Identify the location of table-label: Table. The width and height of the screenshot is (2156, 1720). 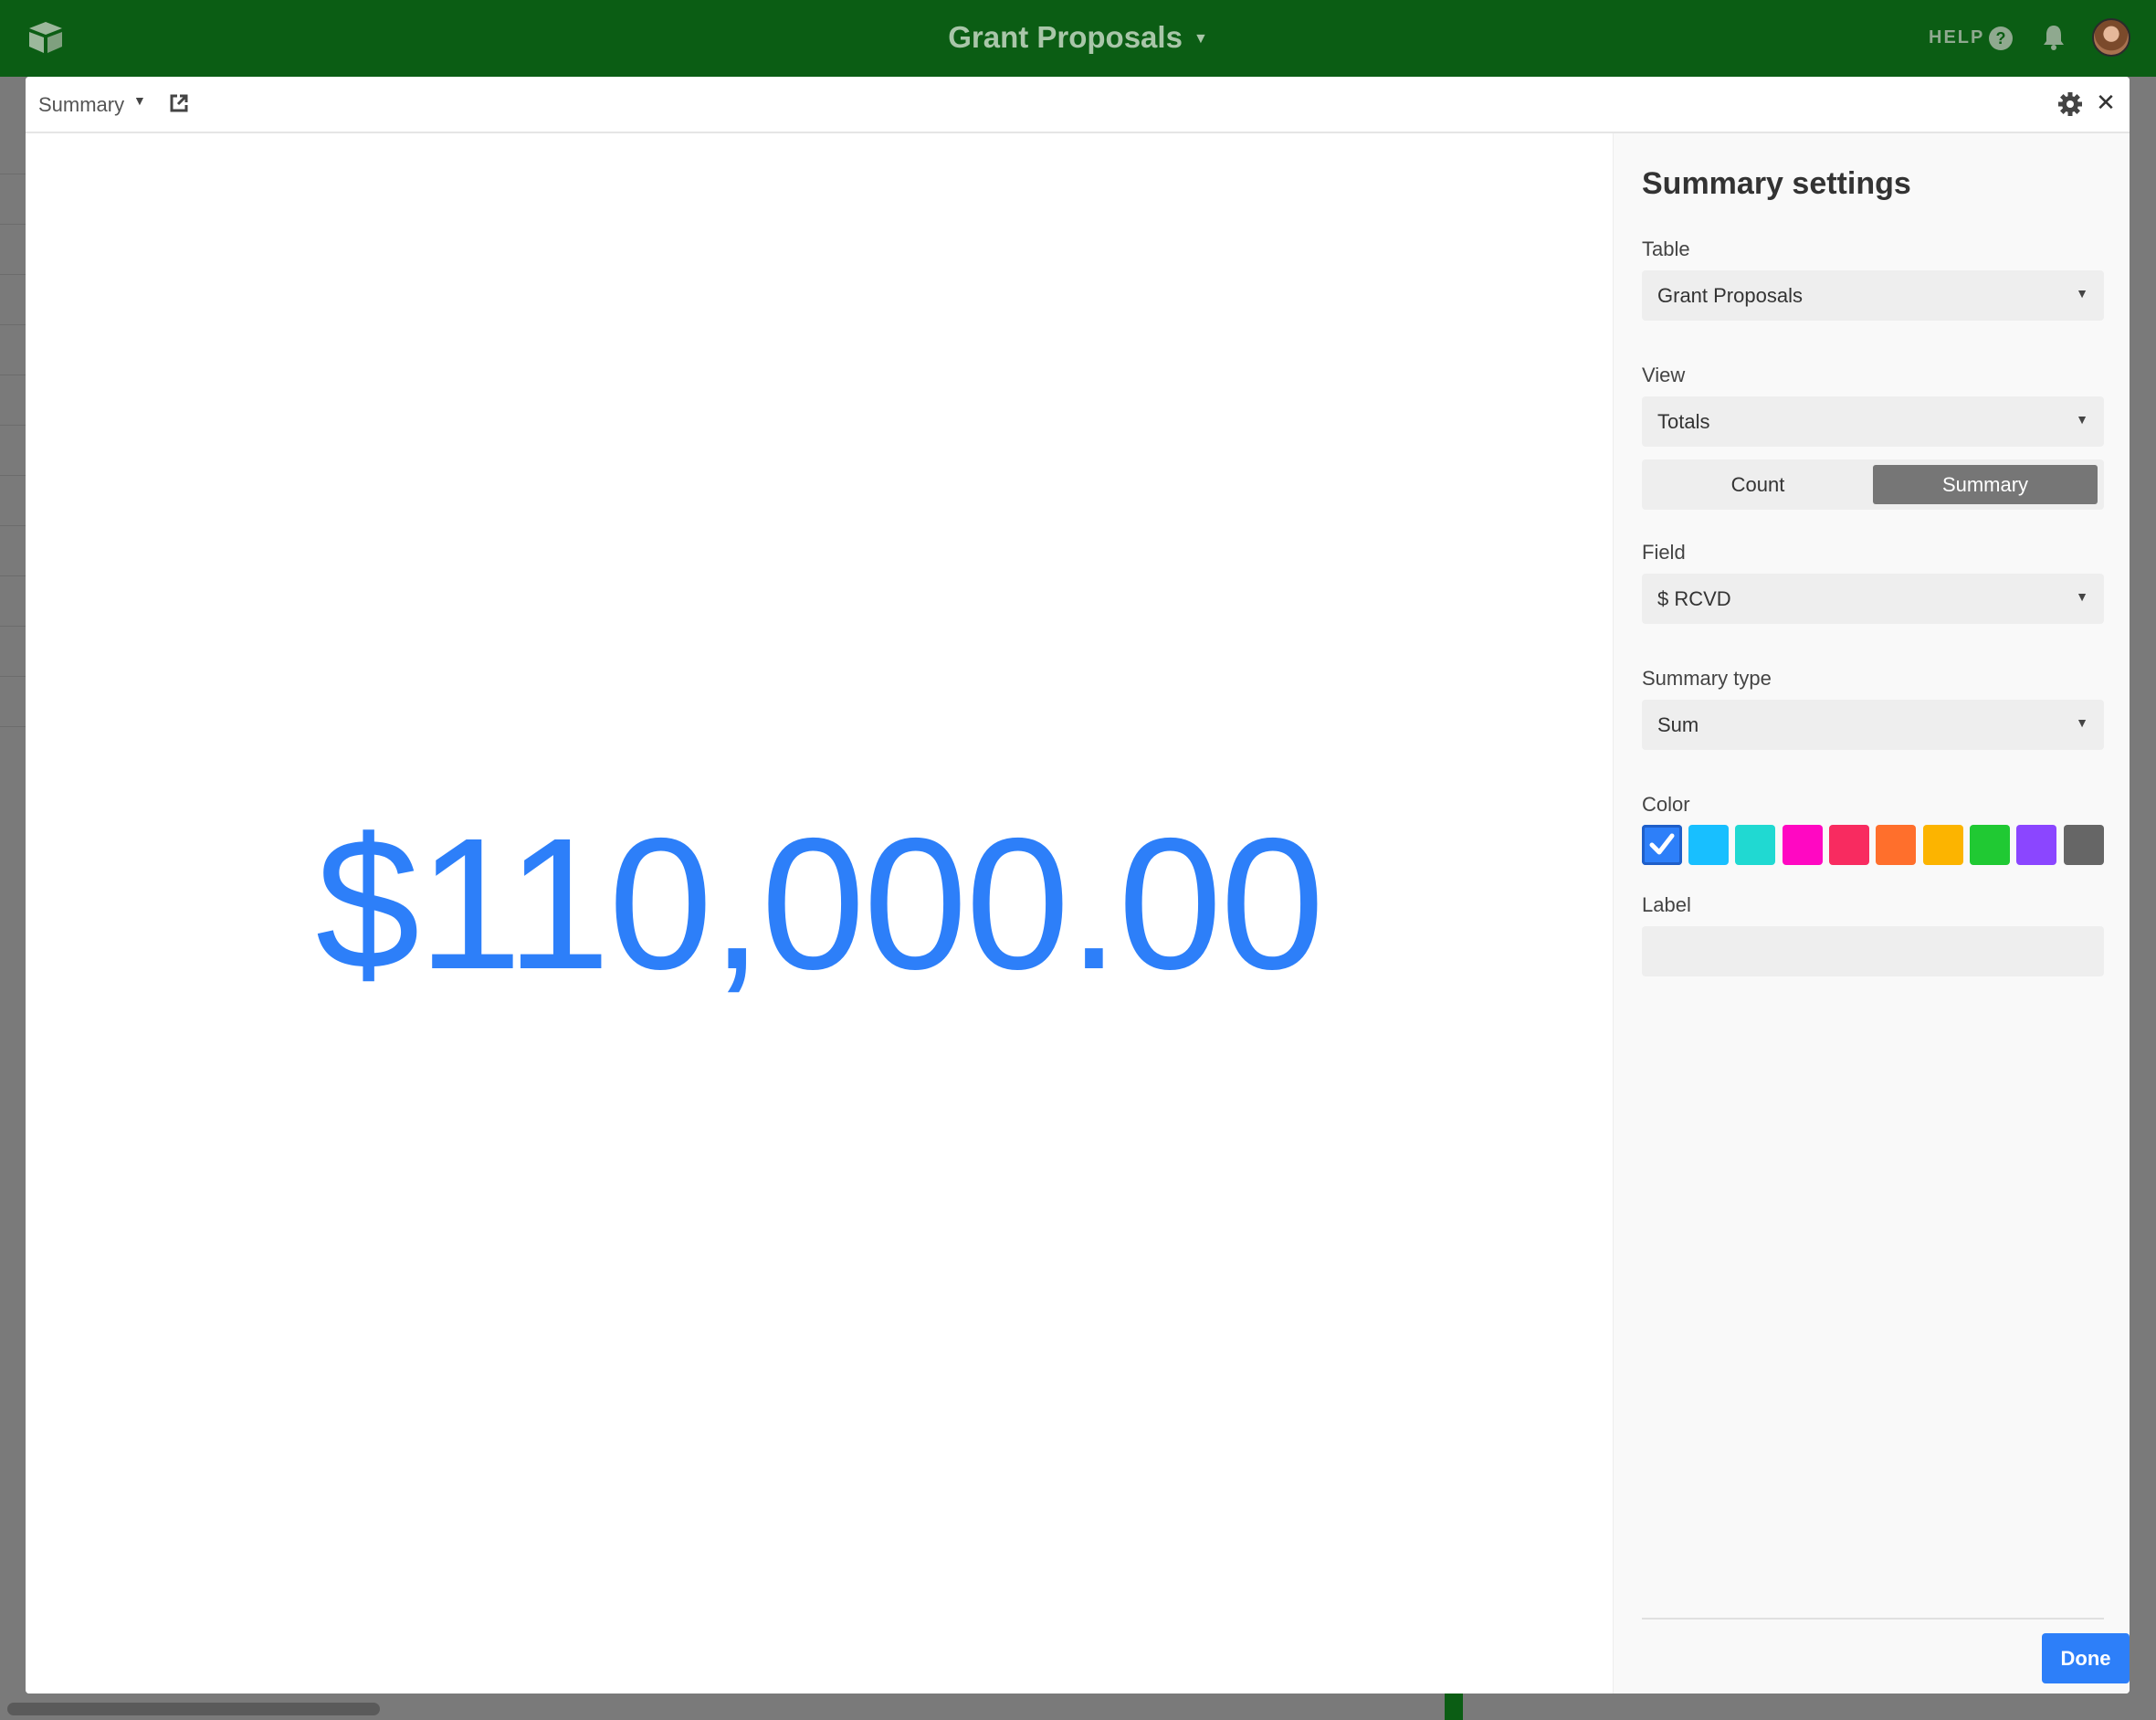
(1666, 248).